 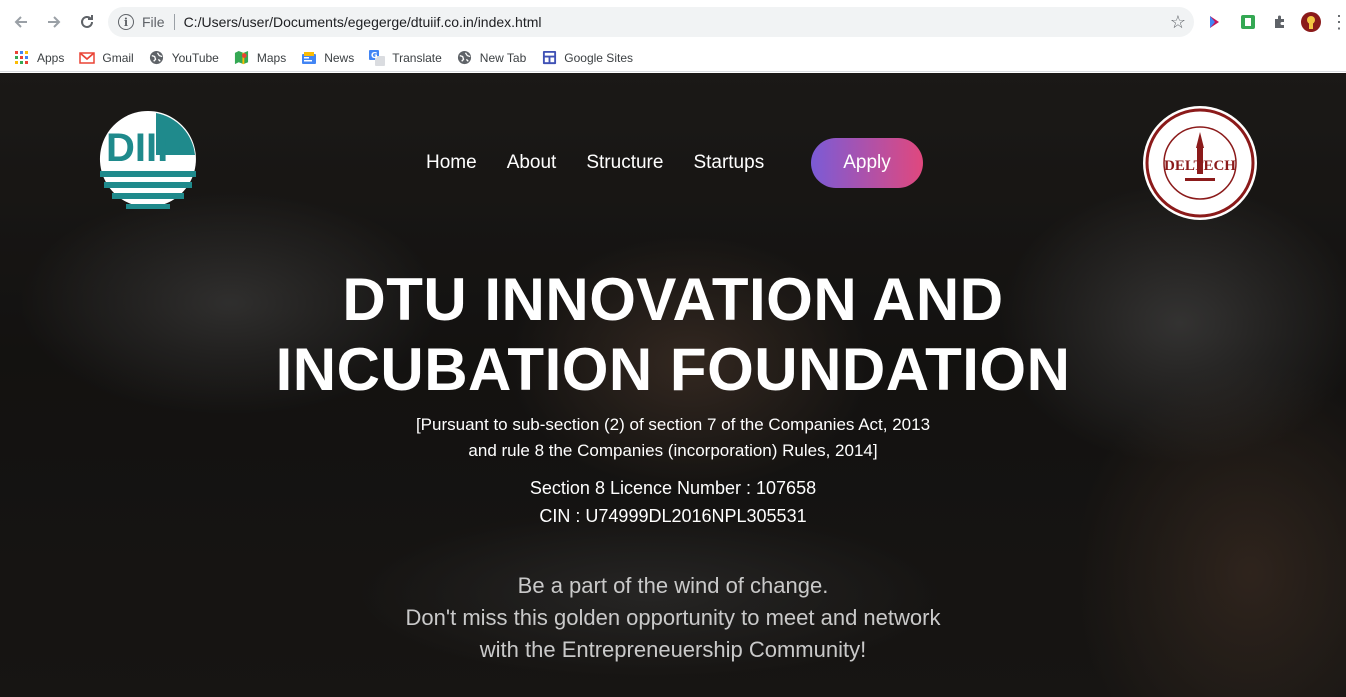 I want to click on news-icon, so click(x=309, y=58).